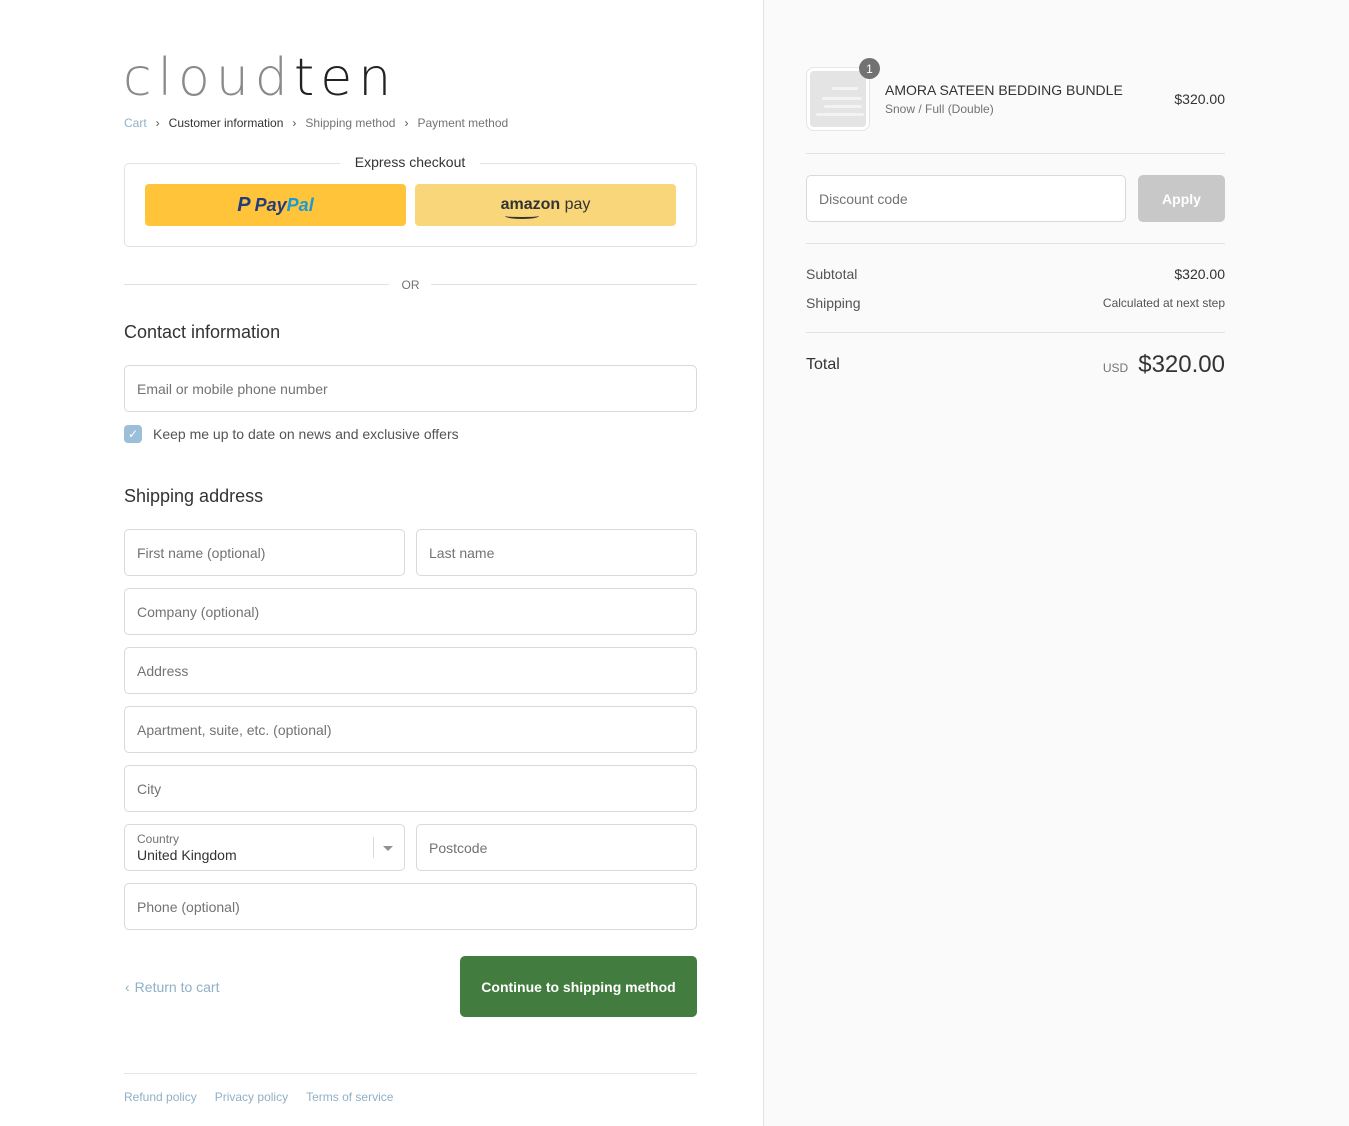 The image size is (1349, 1126). I want to click on email-input, so click(410, 388).